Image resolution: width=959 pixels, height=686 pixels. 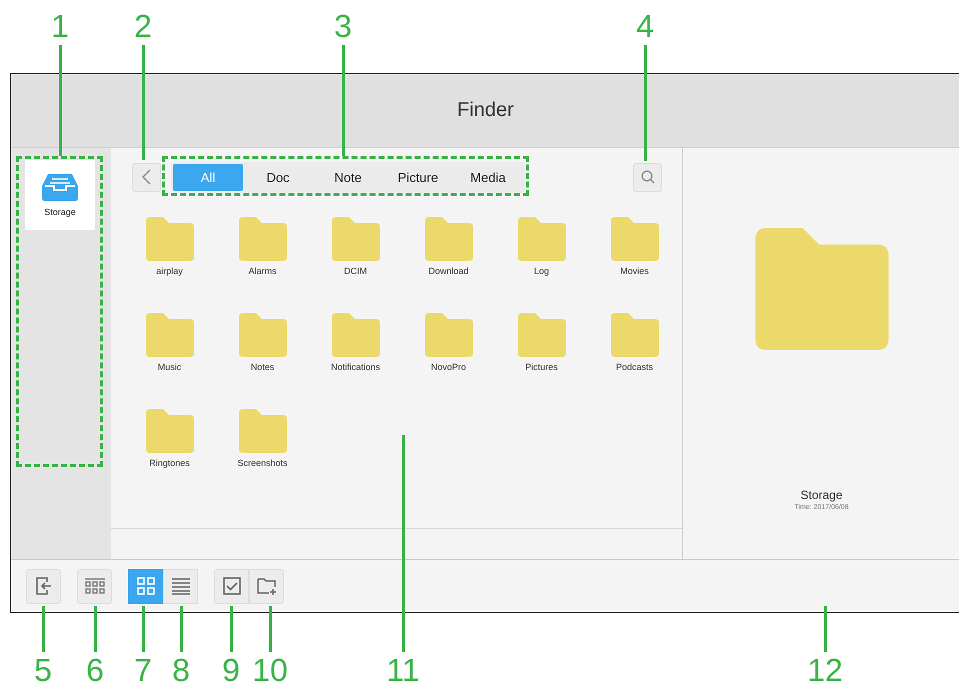 What do you see at coordinates (645, 26) in the screenshot?
I see `callout-number: 4` at bounding box center [645, 26].